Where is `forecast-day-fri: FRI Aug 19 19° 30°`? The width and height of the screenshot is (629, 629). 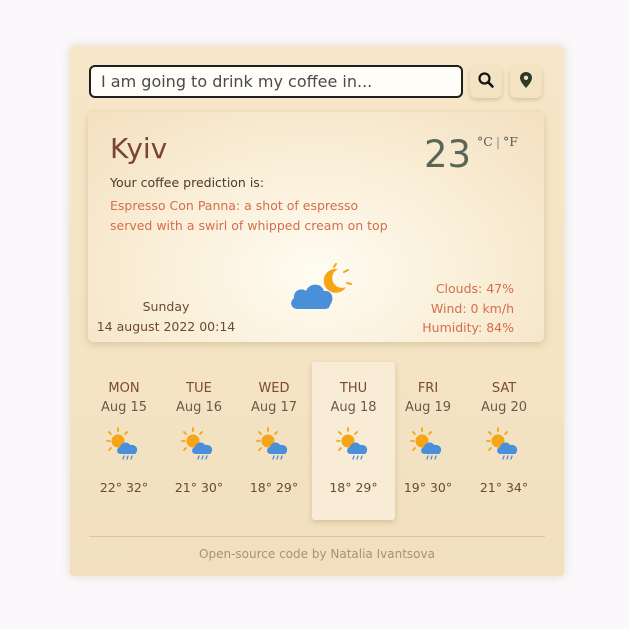 forecast-day-fri: FRI Aug 19 19° 30° is located at coordinates (428, 441).